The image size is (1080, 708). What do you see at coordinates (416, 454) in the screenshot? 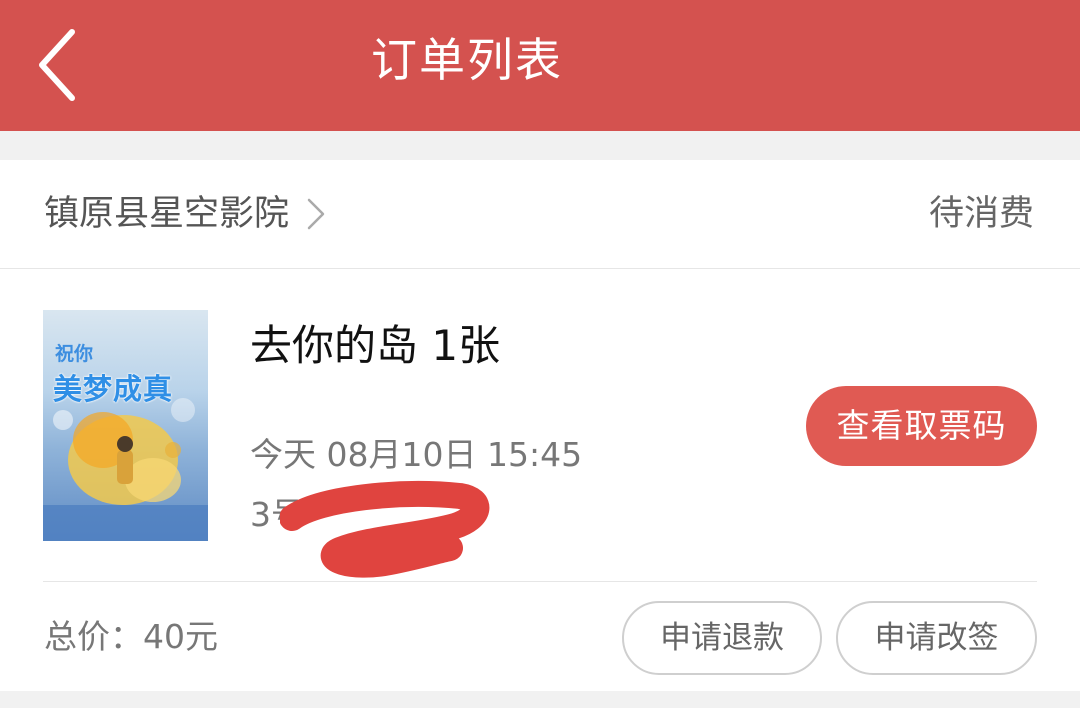
I see `showtime: 今天 08月10日 15:45` at bounding box center [416, 454].